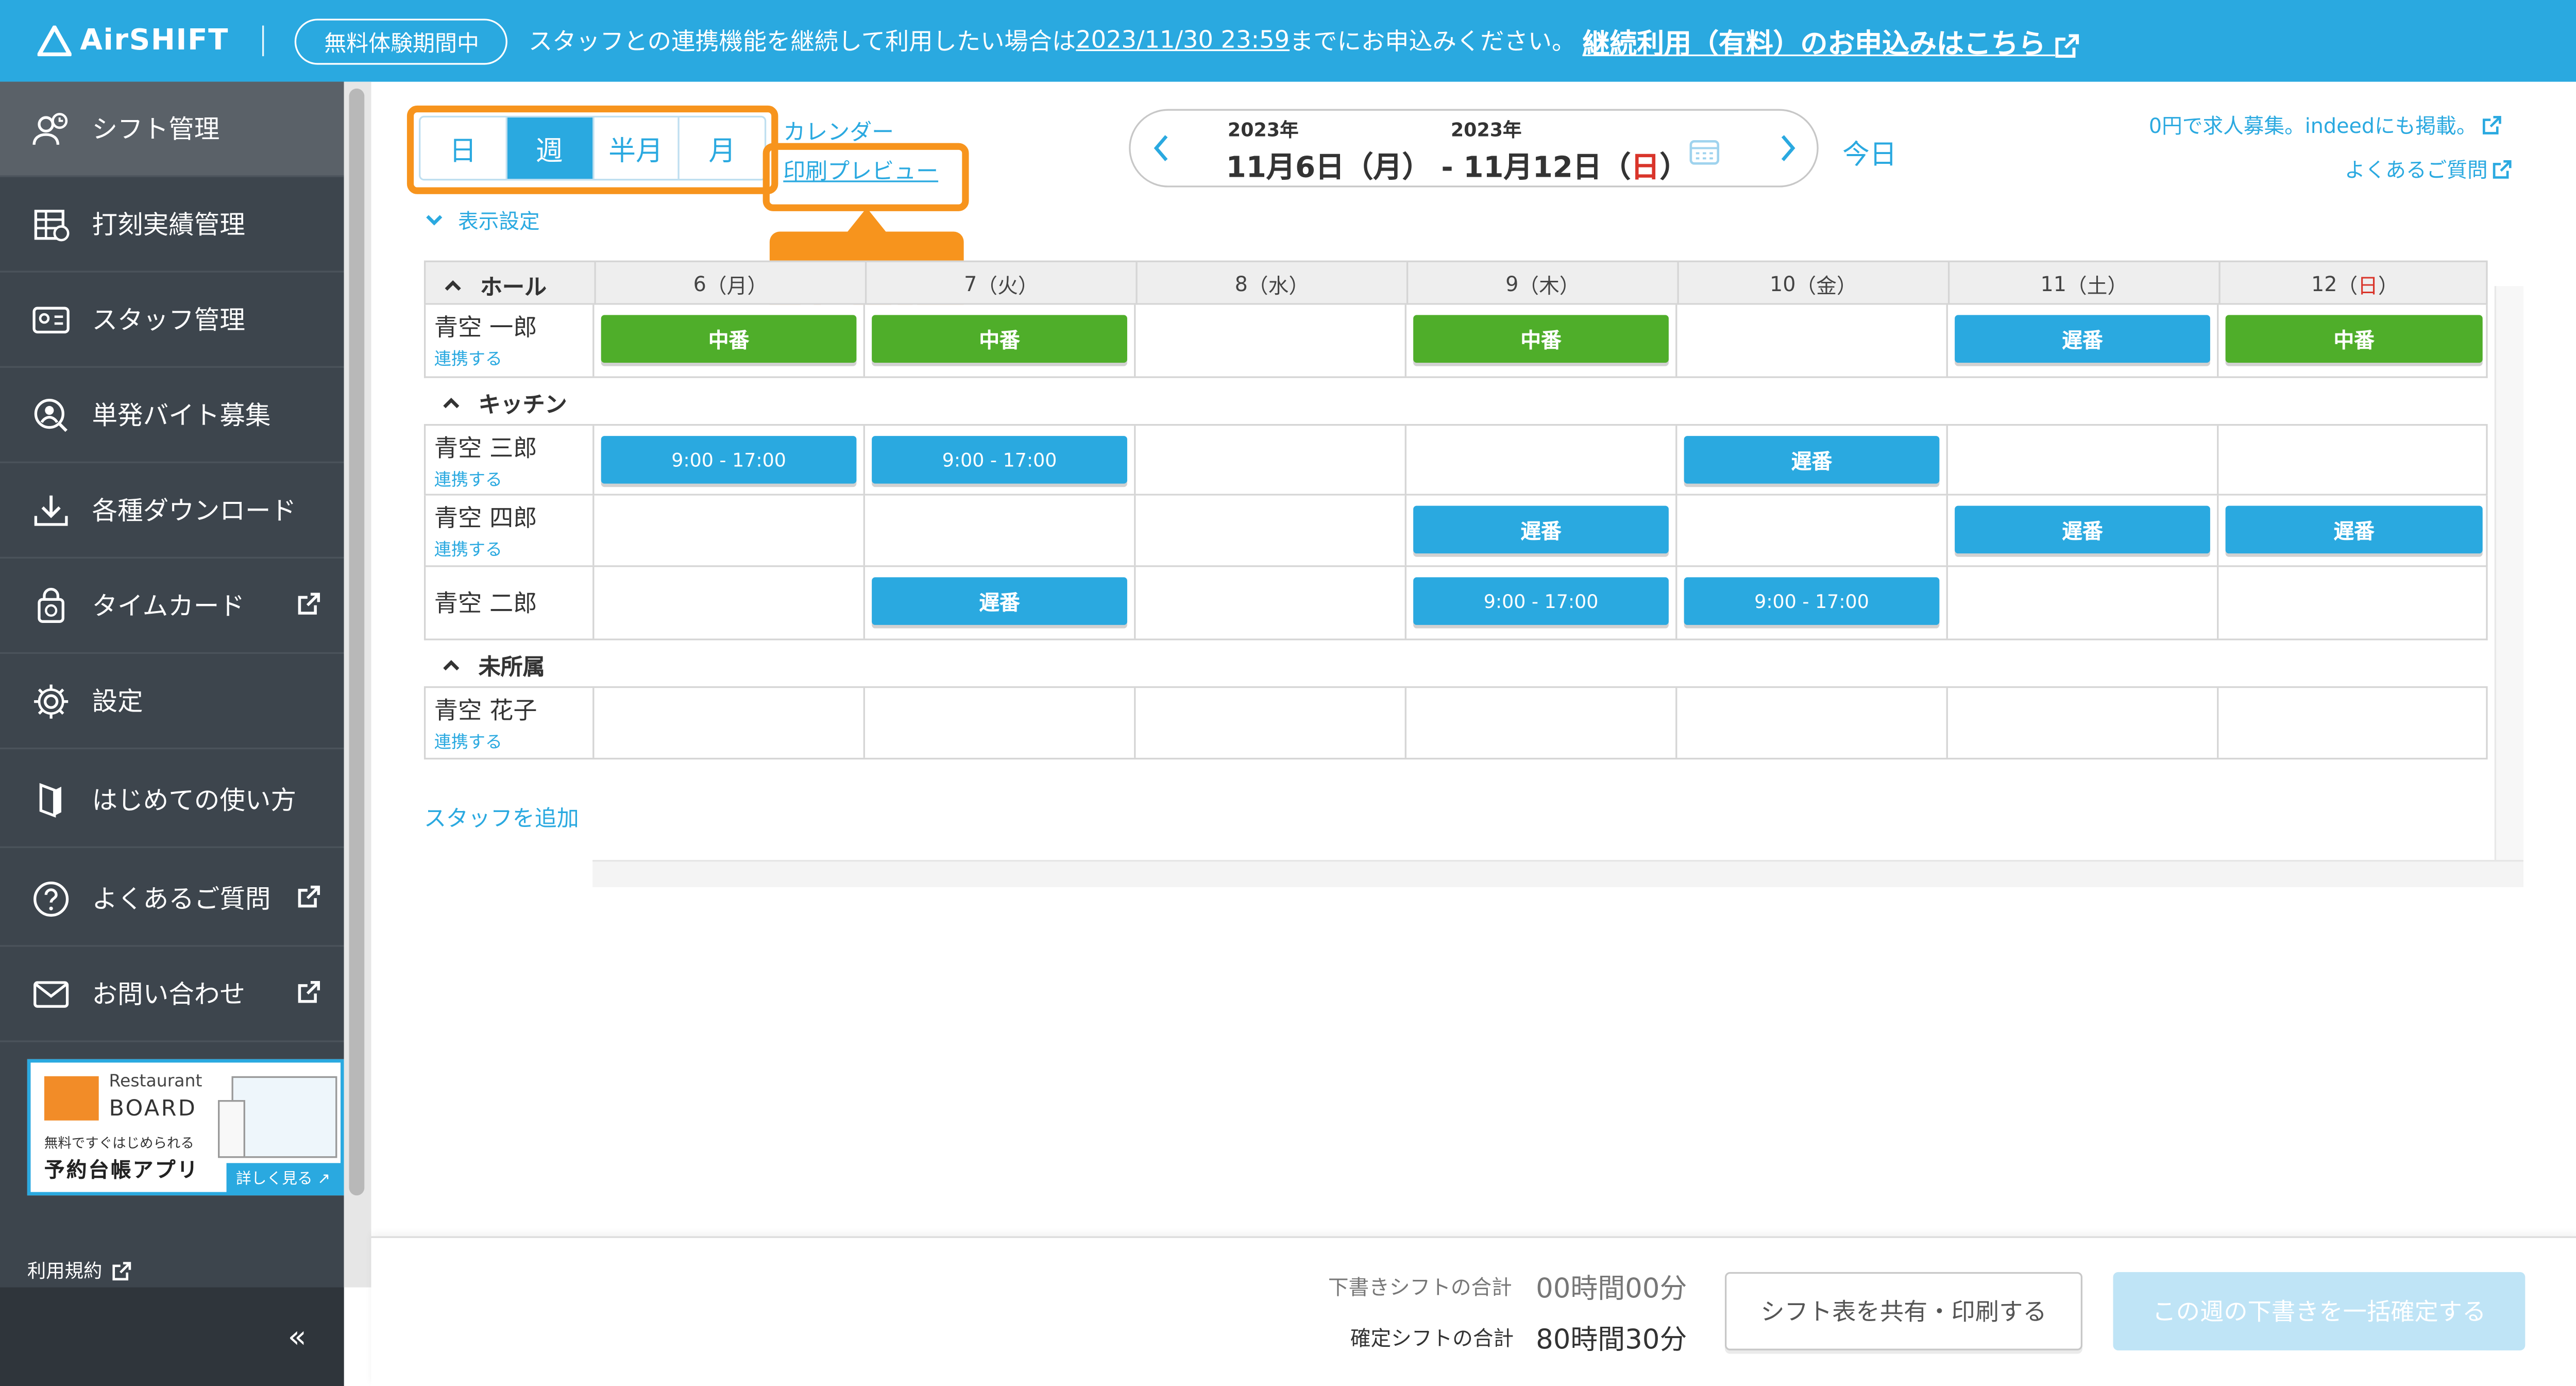  I want to click on calendar-icon, so click(1704, 151).